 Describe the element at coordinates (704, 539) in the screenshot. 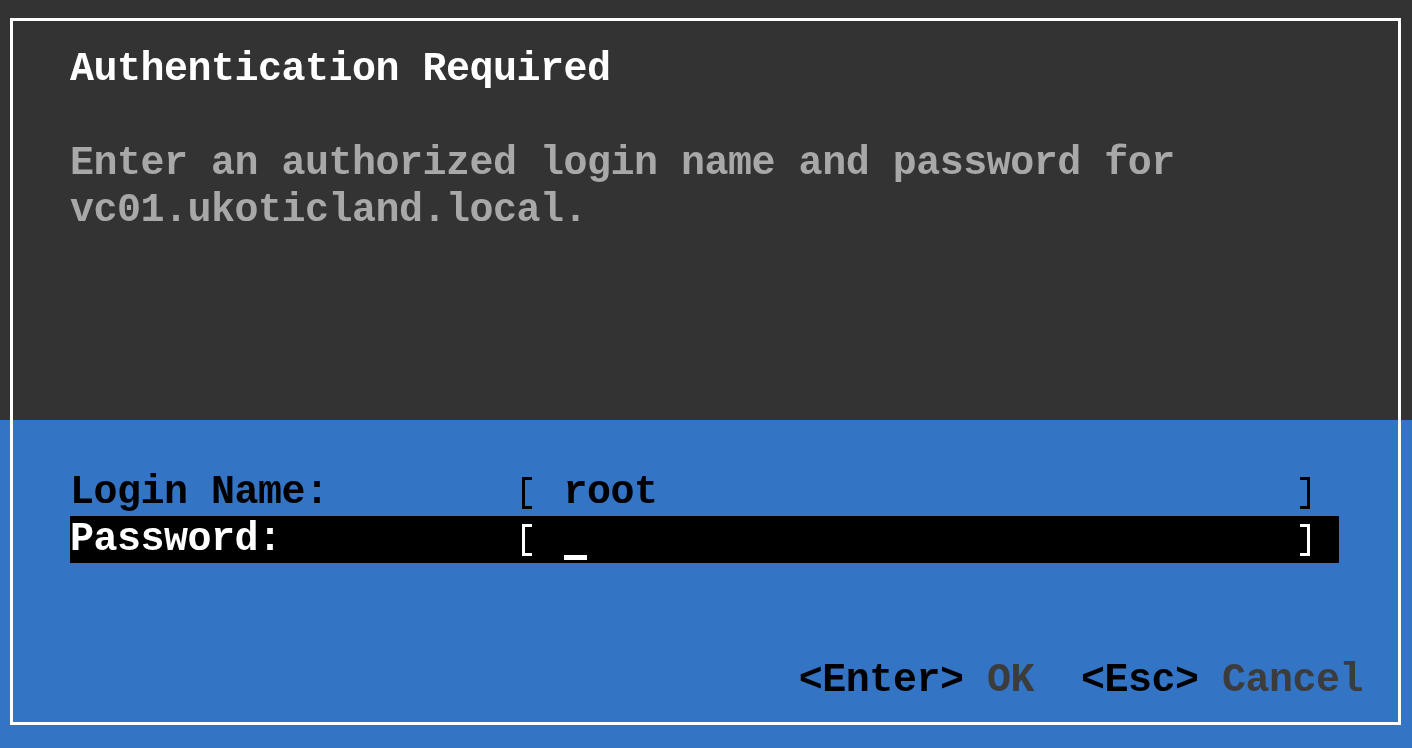

I see `form-row: Password:` at that location.